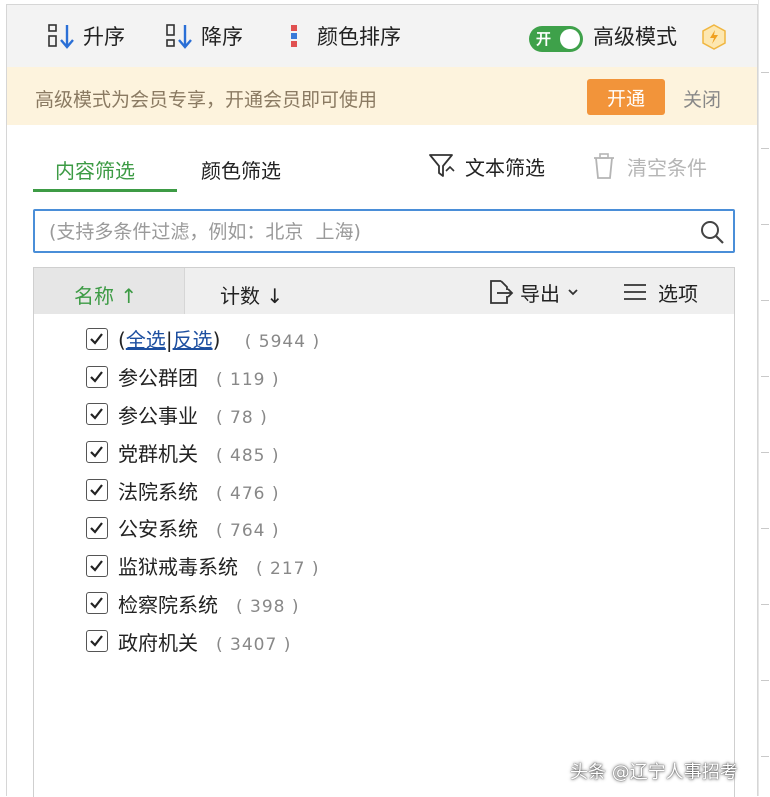 This screenshot has height=797, width=770. What do you see at coordinates (158, 378) in the screenshot?
I see `list-item-text: 参公群团` at bounding box center [158, 378].